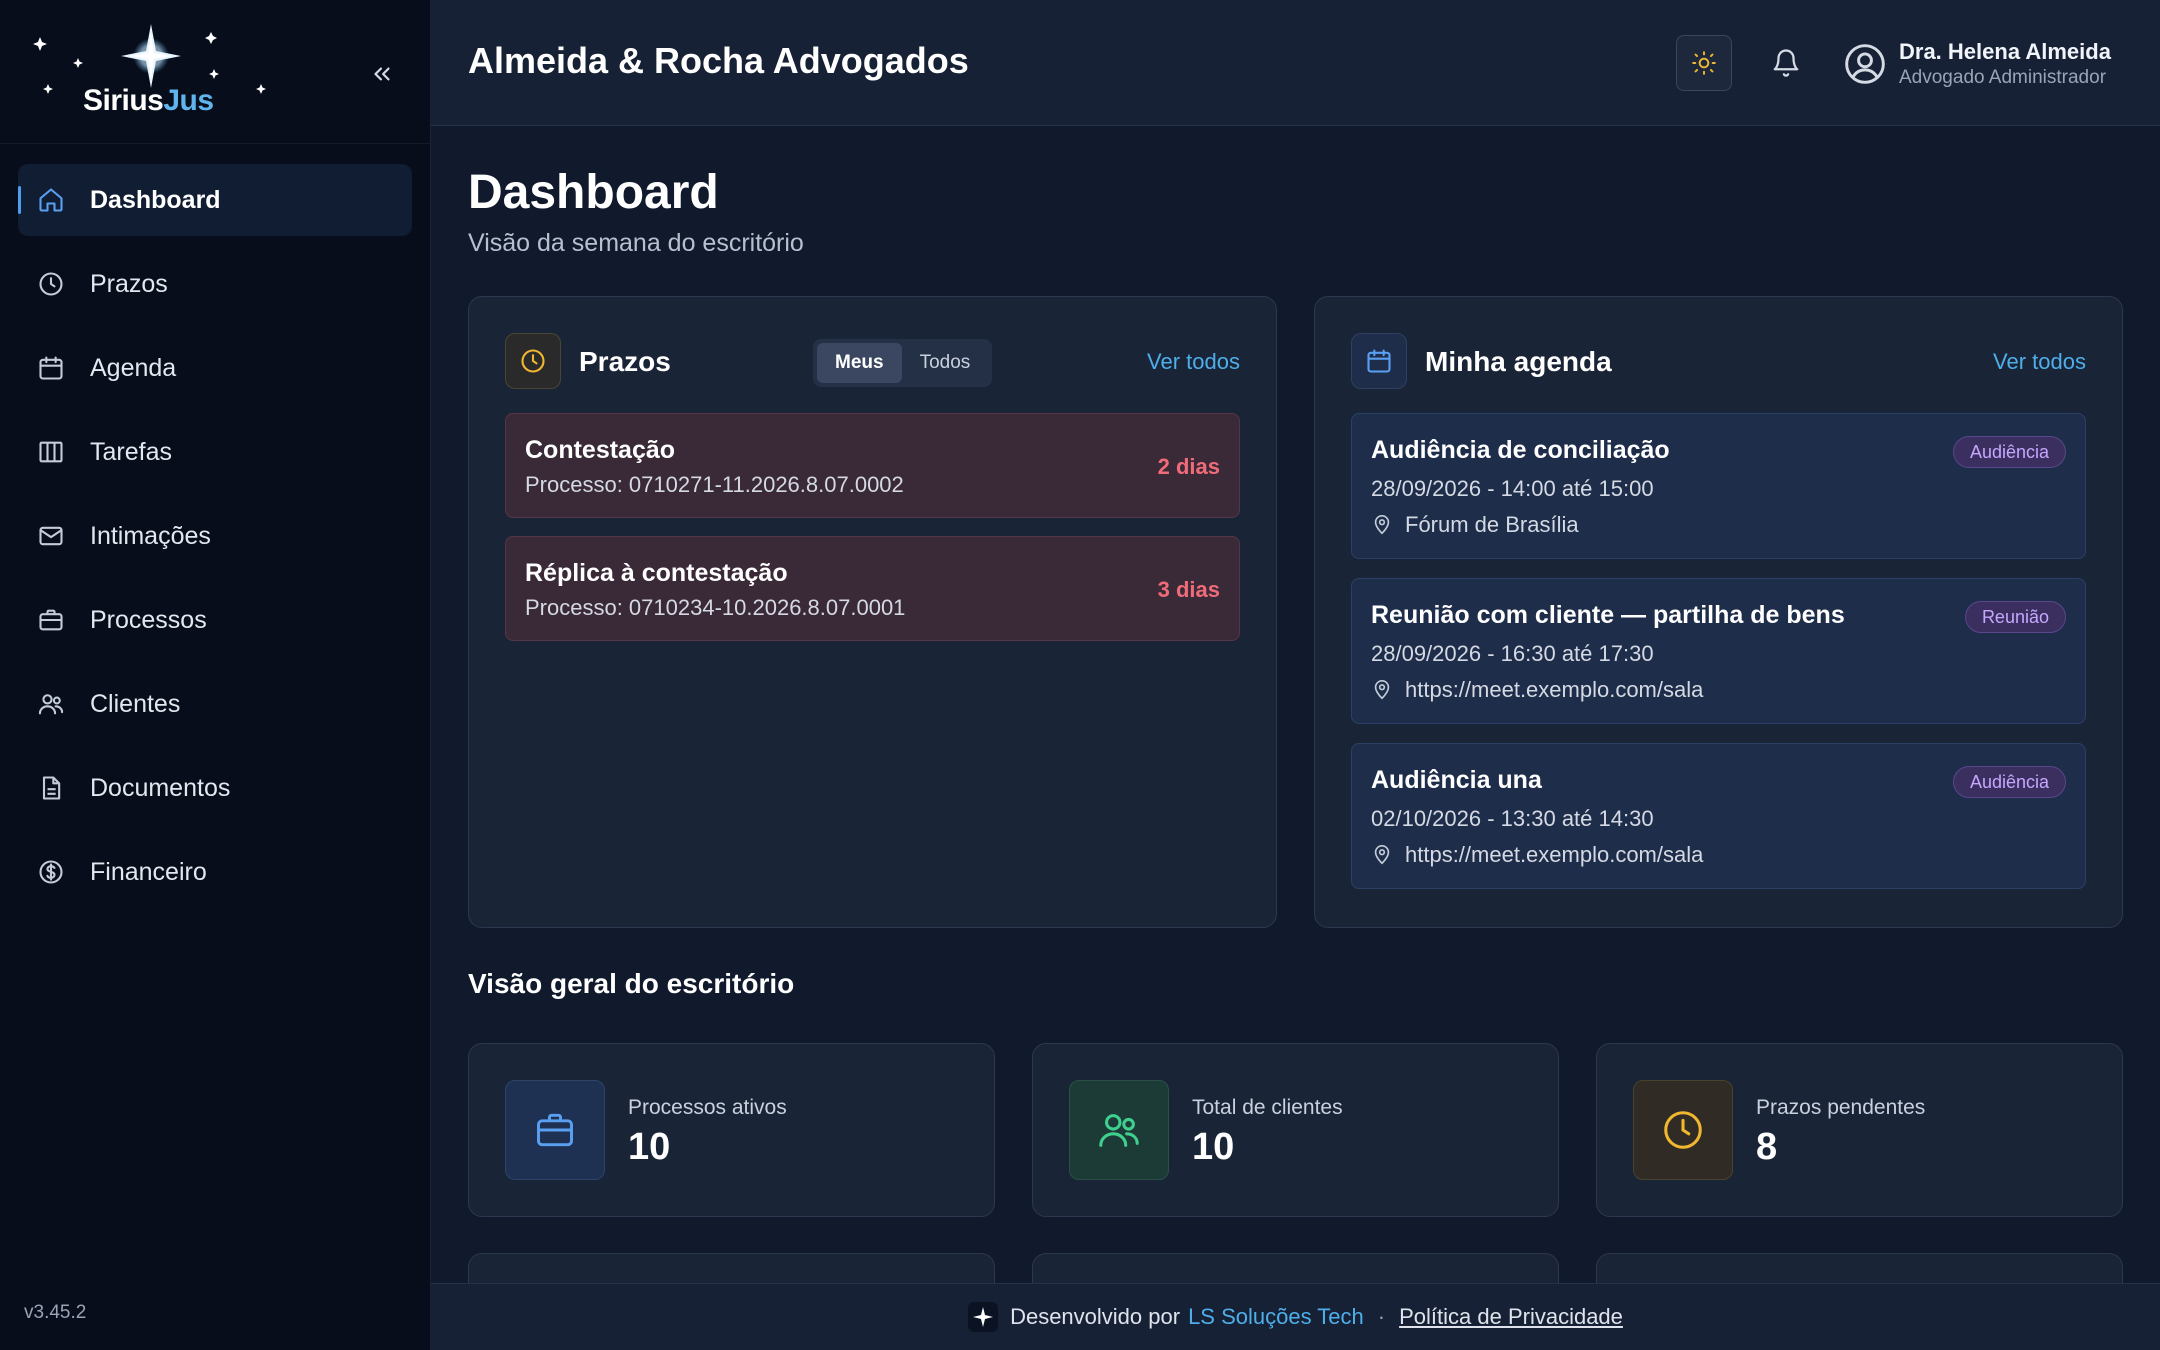  What do you see at coordinates (1492, 524) in the screenshot?
I see `event-location-text: Fórum de Brasília` at bounding box center [1492, 524].